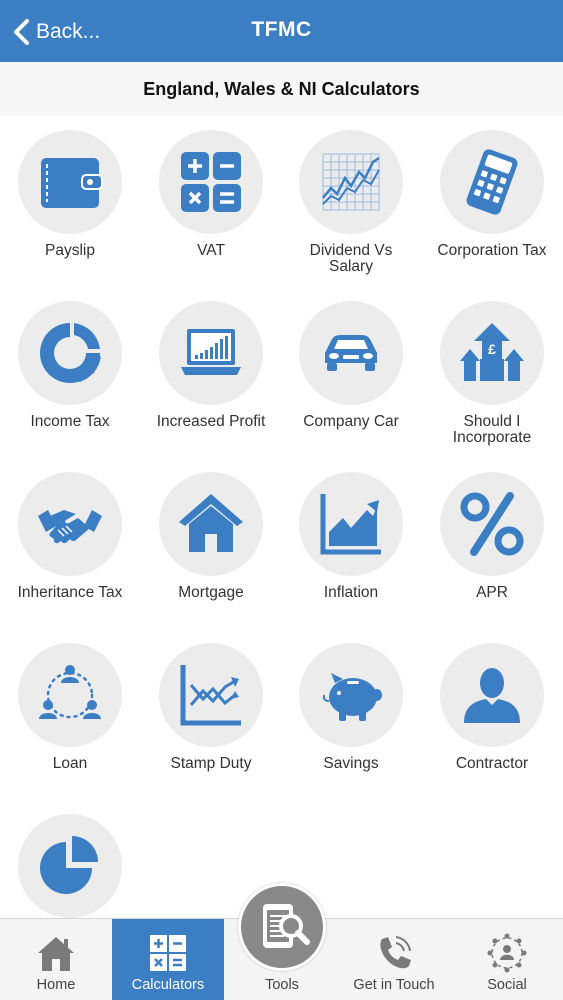 The width and height of the screenshot is (563, 1000). I want to click on tab-label: Get in Touch, so click(394, 985).